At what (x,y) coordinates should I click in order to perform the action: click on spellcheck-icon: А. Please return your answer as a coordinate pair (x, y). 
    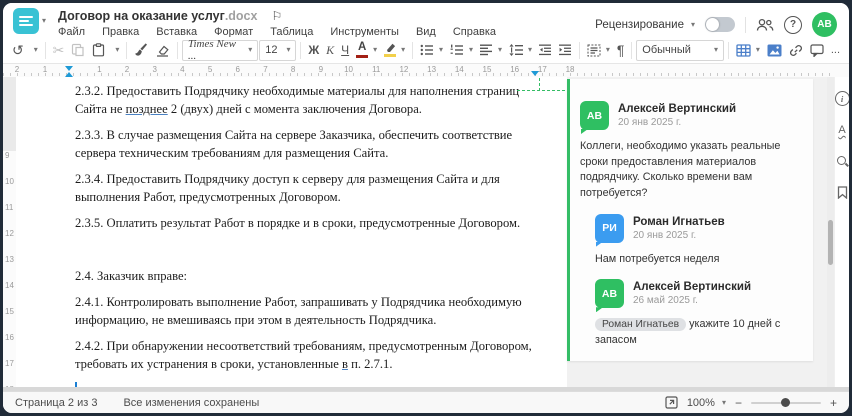
    Looking at the image, I should click on (841, 130).